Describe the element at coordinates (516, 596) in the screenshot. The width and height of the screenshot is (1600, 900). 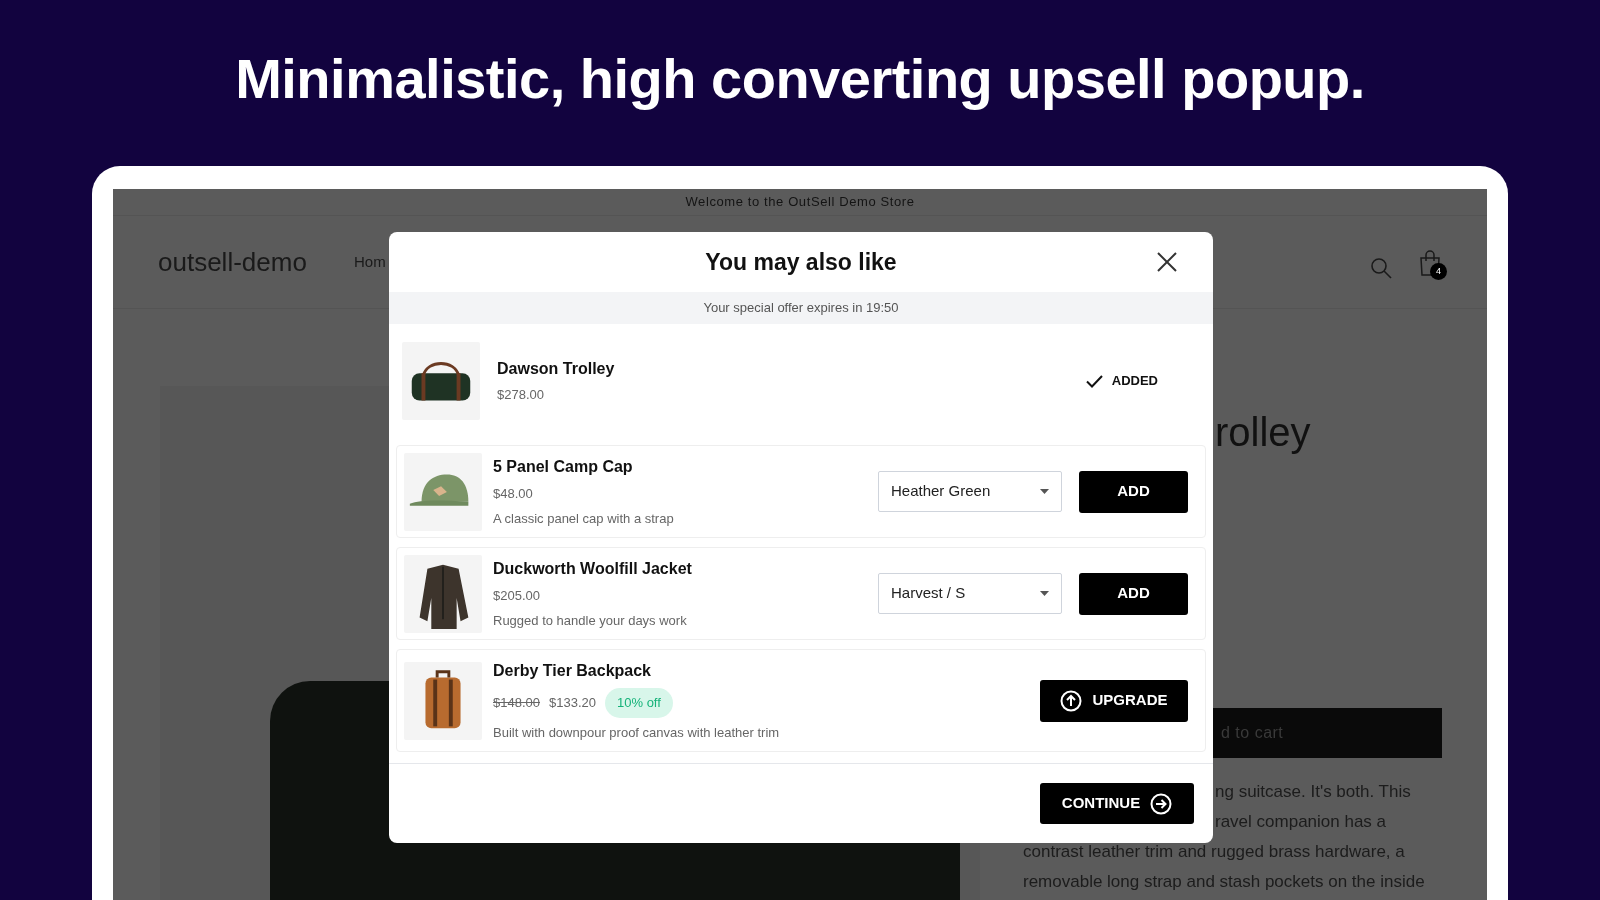
I see `product-price: $205.00` at that location.